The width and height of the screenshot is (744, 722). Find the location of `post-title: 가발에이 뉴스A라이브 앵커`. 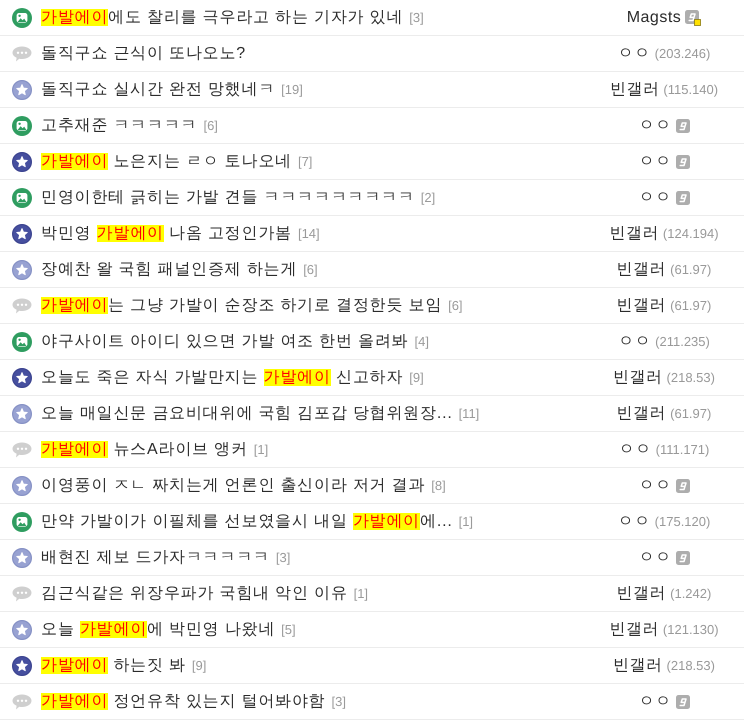

post-title: 가발에이 뉴스A라이브 앵커 is located at coordinates (144, 449).